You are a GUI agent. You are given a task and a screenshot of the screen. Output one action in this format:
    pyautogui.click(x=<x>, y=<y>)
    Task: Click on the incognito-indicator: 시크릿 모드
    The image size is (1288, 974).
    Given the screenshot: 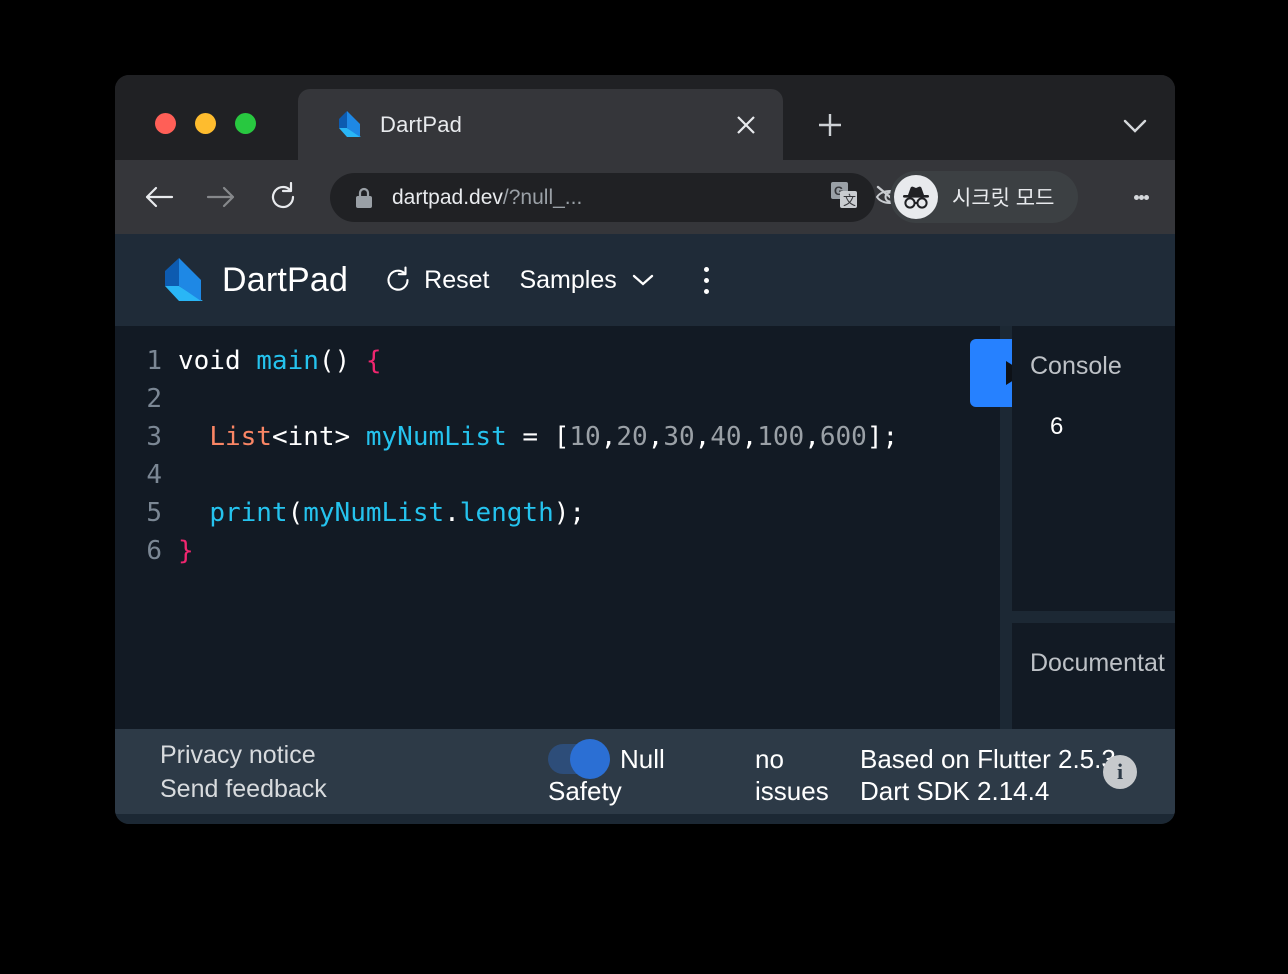 What is the action you would take?
    pyautogui.click(x=984, y=197)
    